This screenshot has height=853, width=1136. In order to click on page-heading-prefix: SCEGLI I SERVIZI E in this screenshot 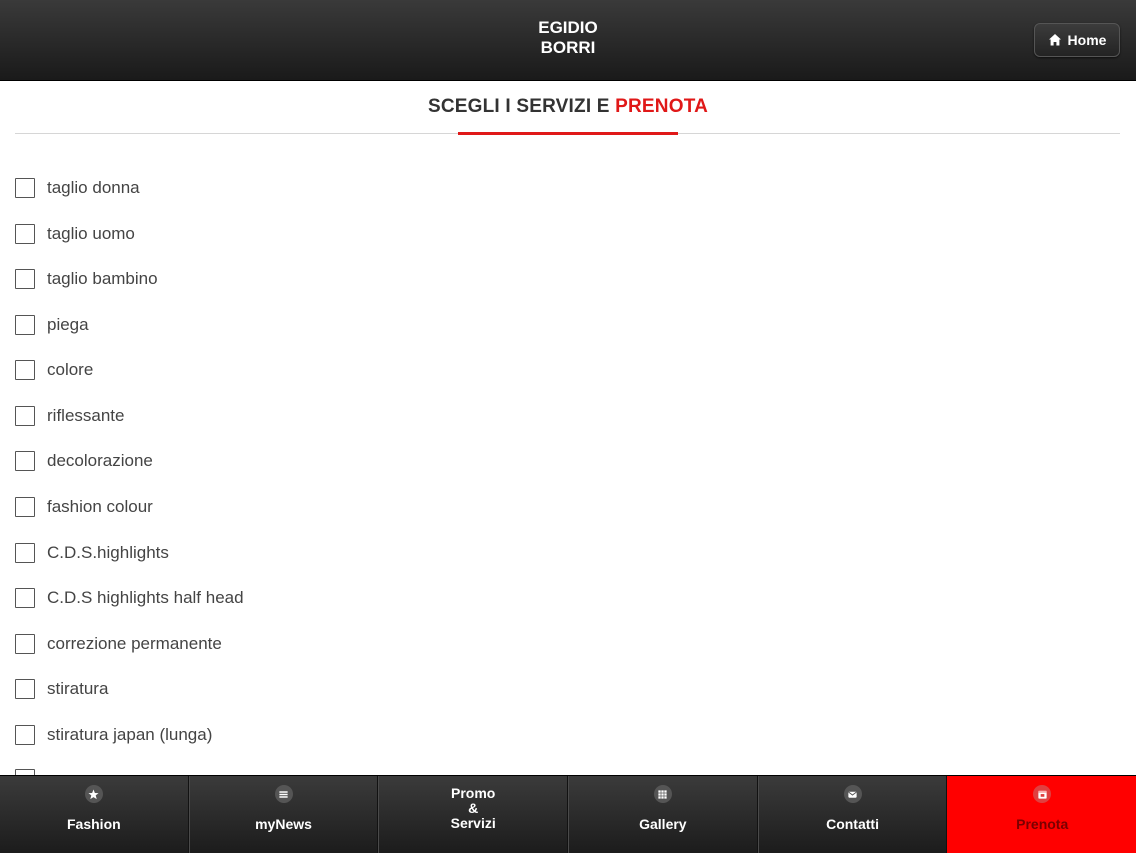, I will do `click(521, 106)`.